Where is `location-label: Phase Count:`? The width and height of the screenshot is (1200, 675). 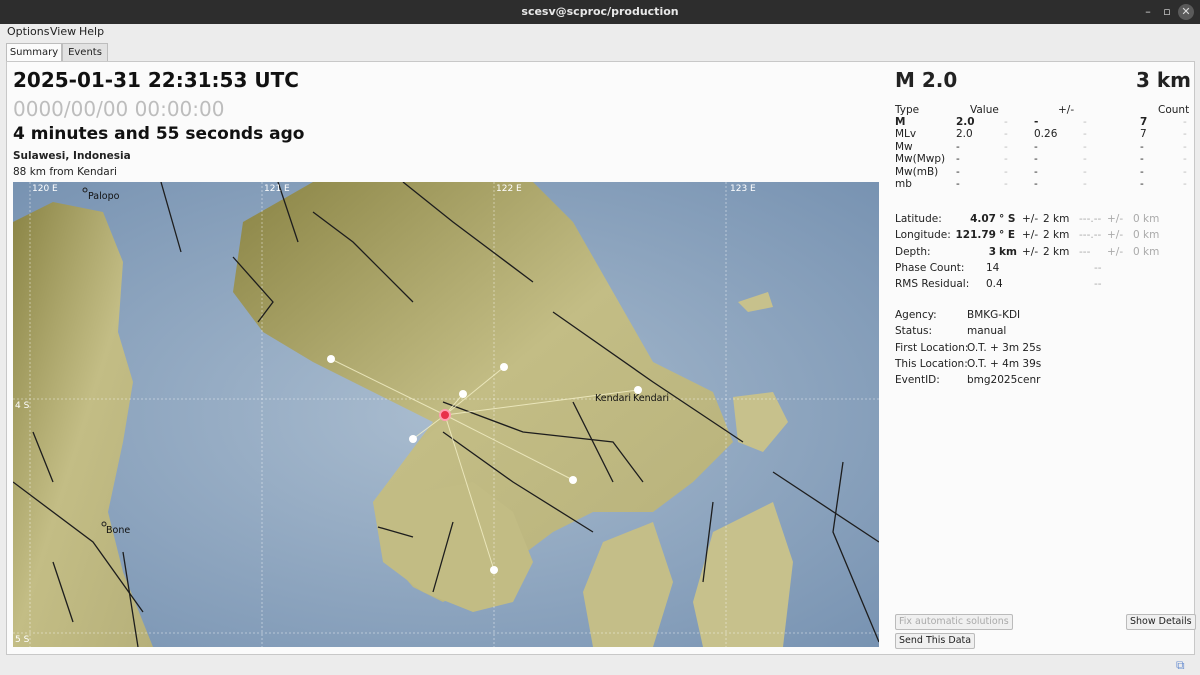 location-label: Phase Count: is located at coordinates (930, 267).